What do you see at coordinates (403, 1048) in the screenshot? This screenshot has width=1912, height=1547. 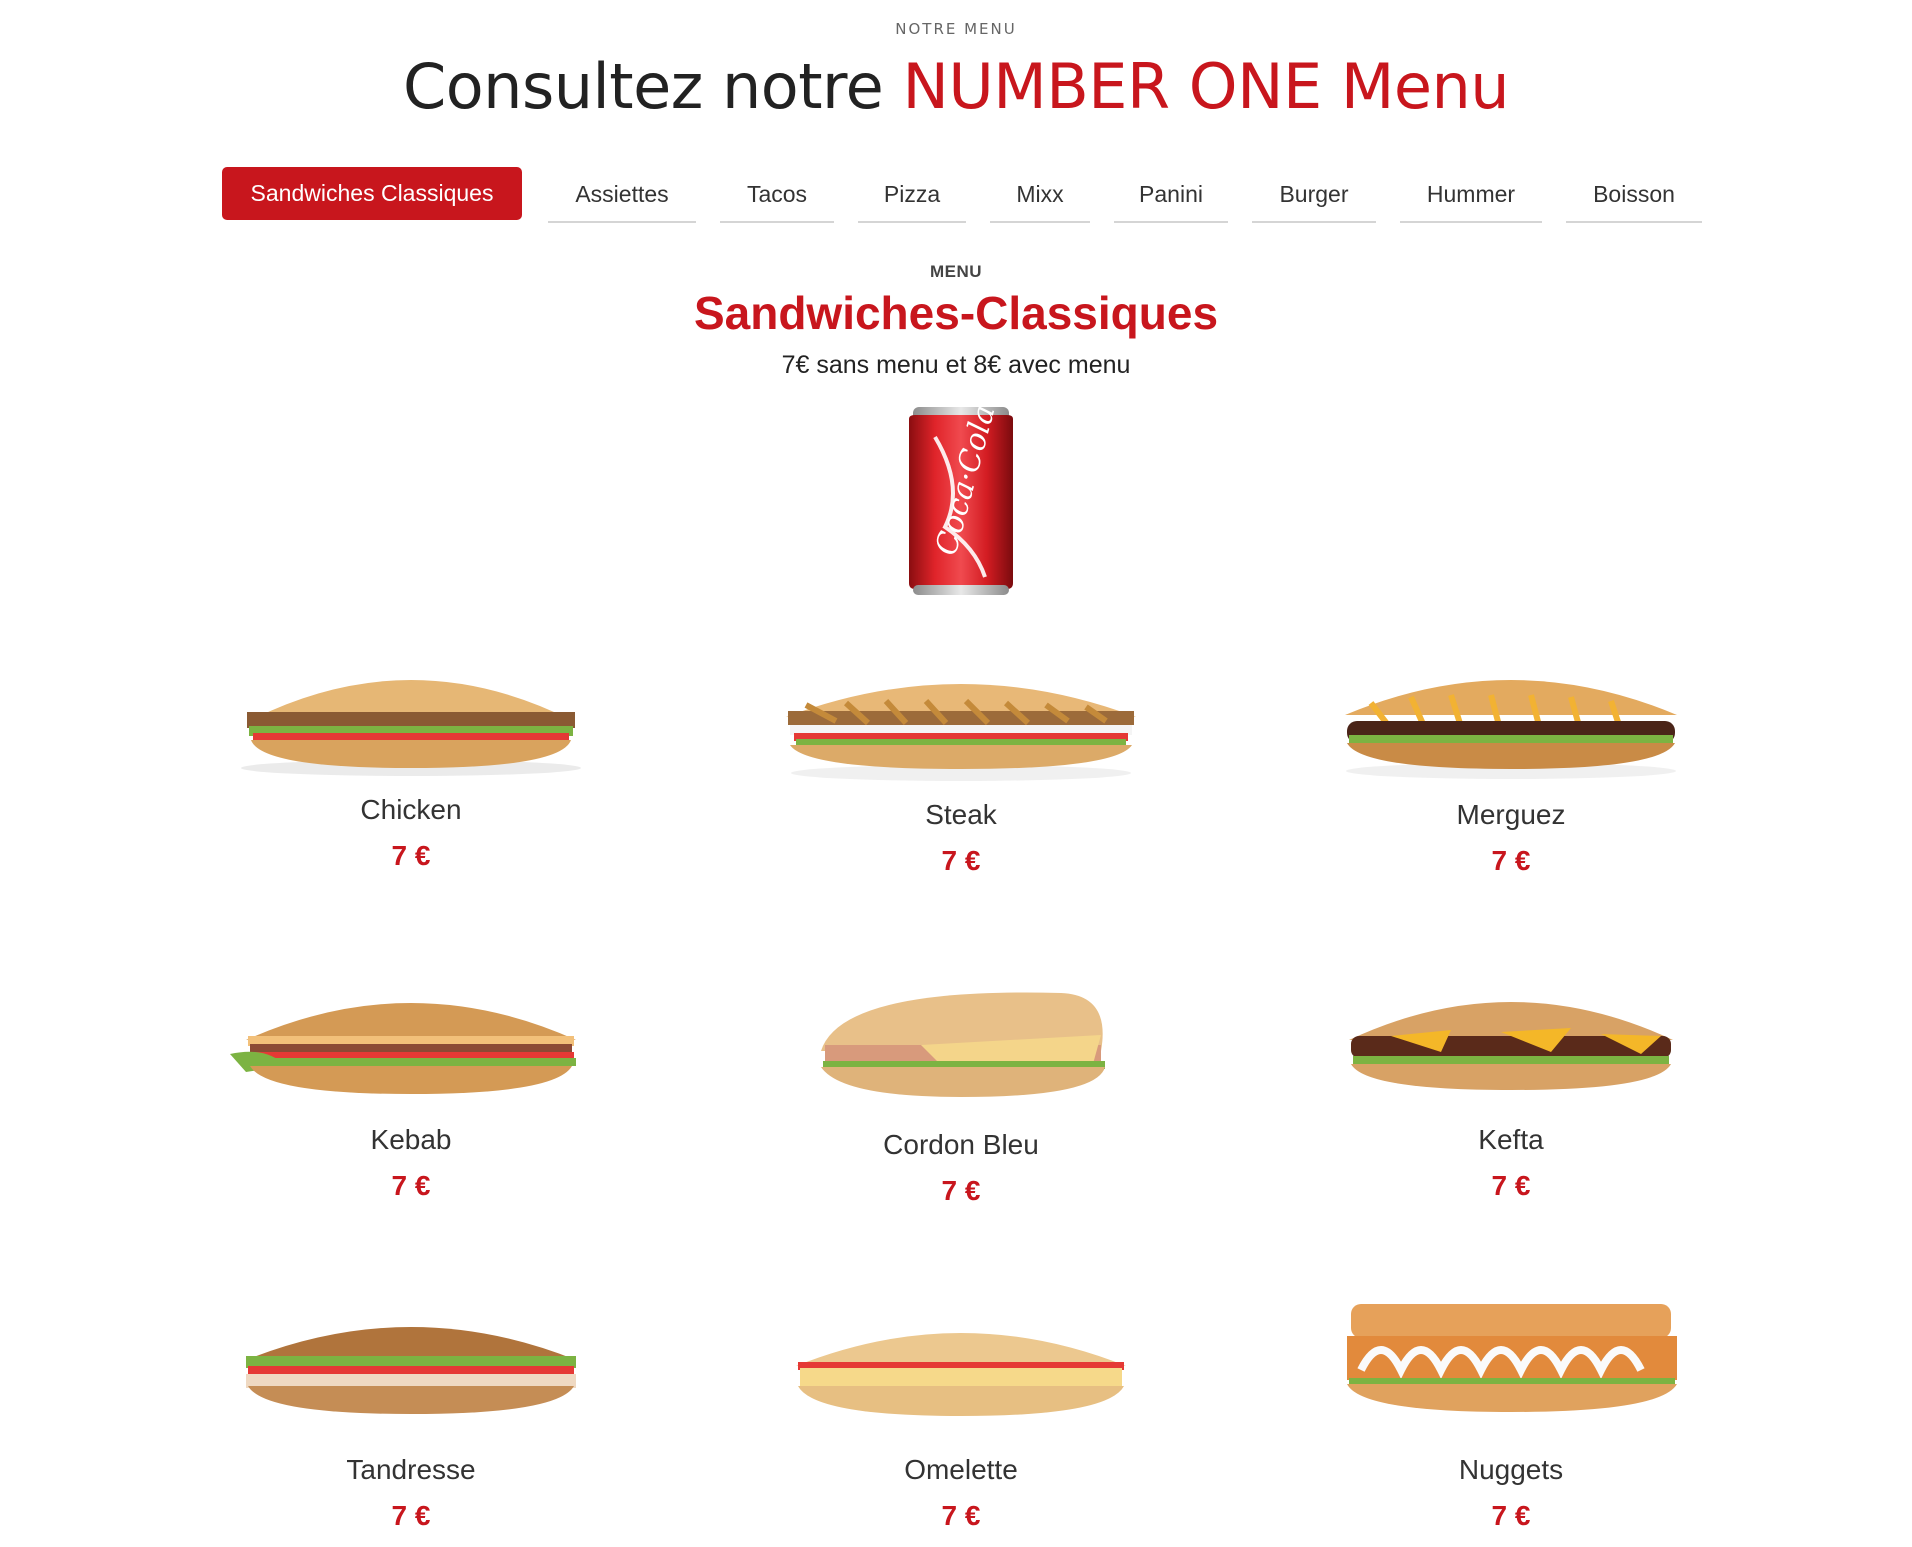 I see `kebab-sandwich-image` at bounding box center [403, 1048].